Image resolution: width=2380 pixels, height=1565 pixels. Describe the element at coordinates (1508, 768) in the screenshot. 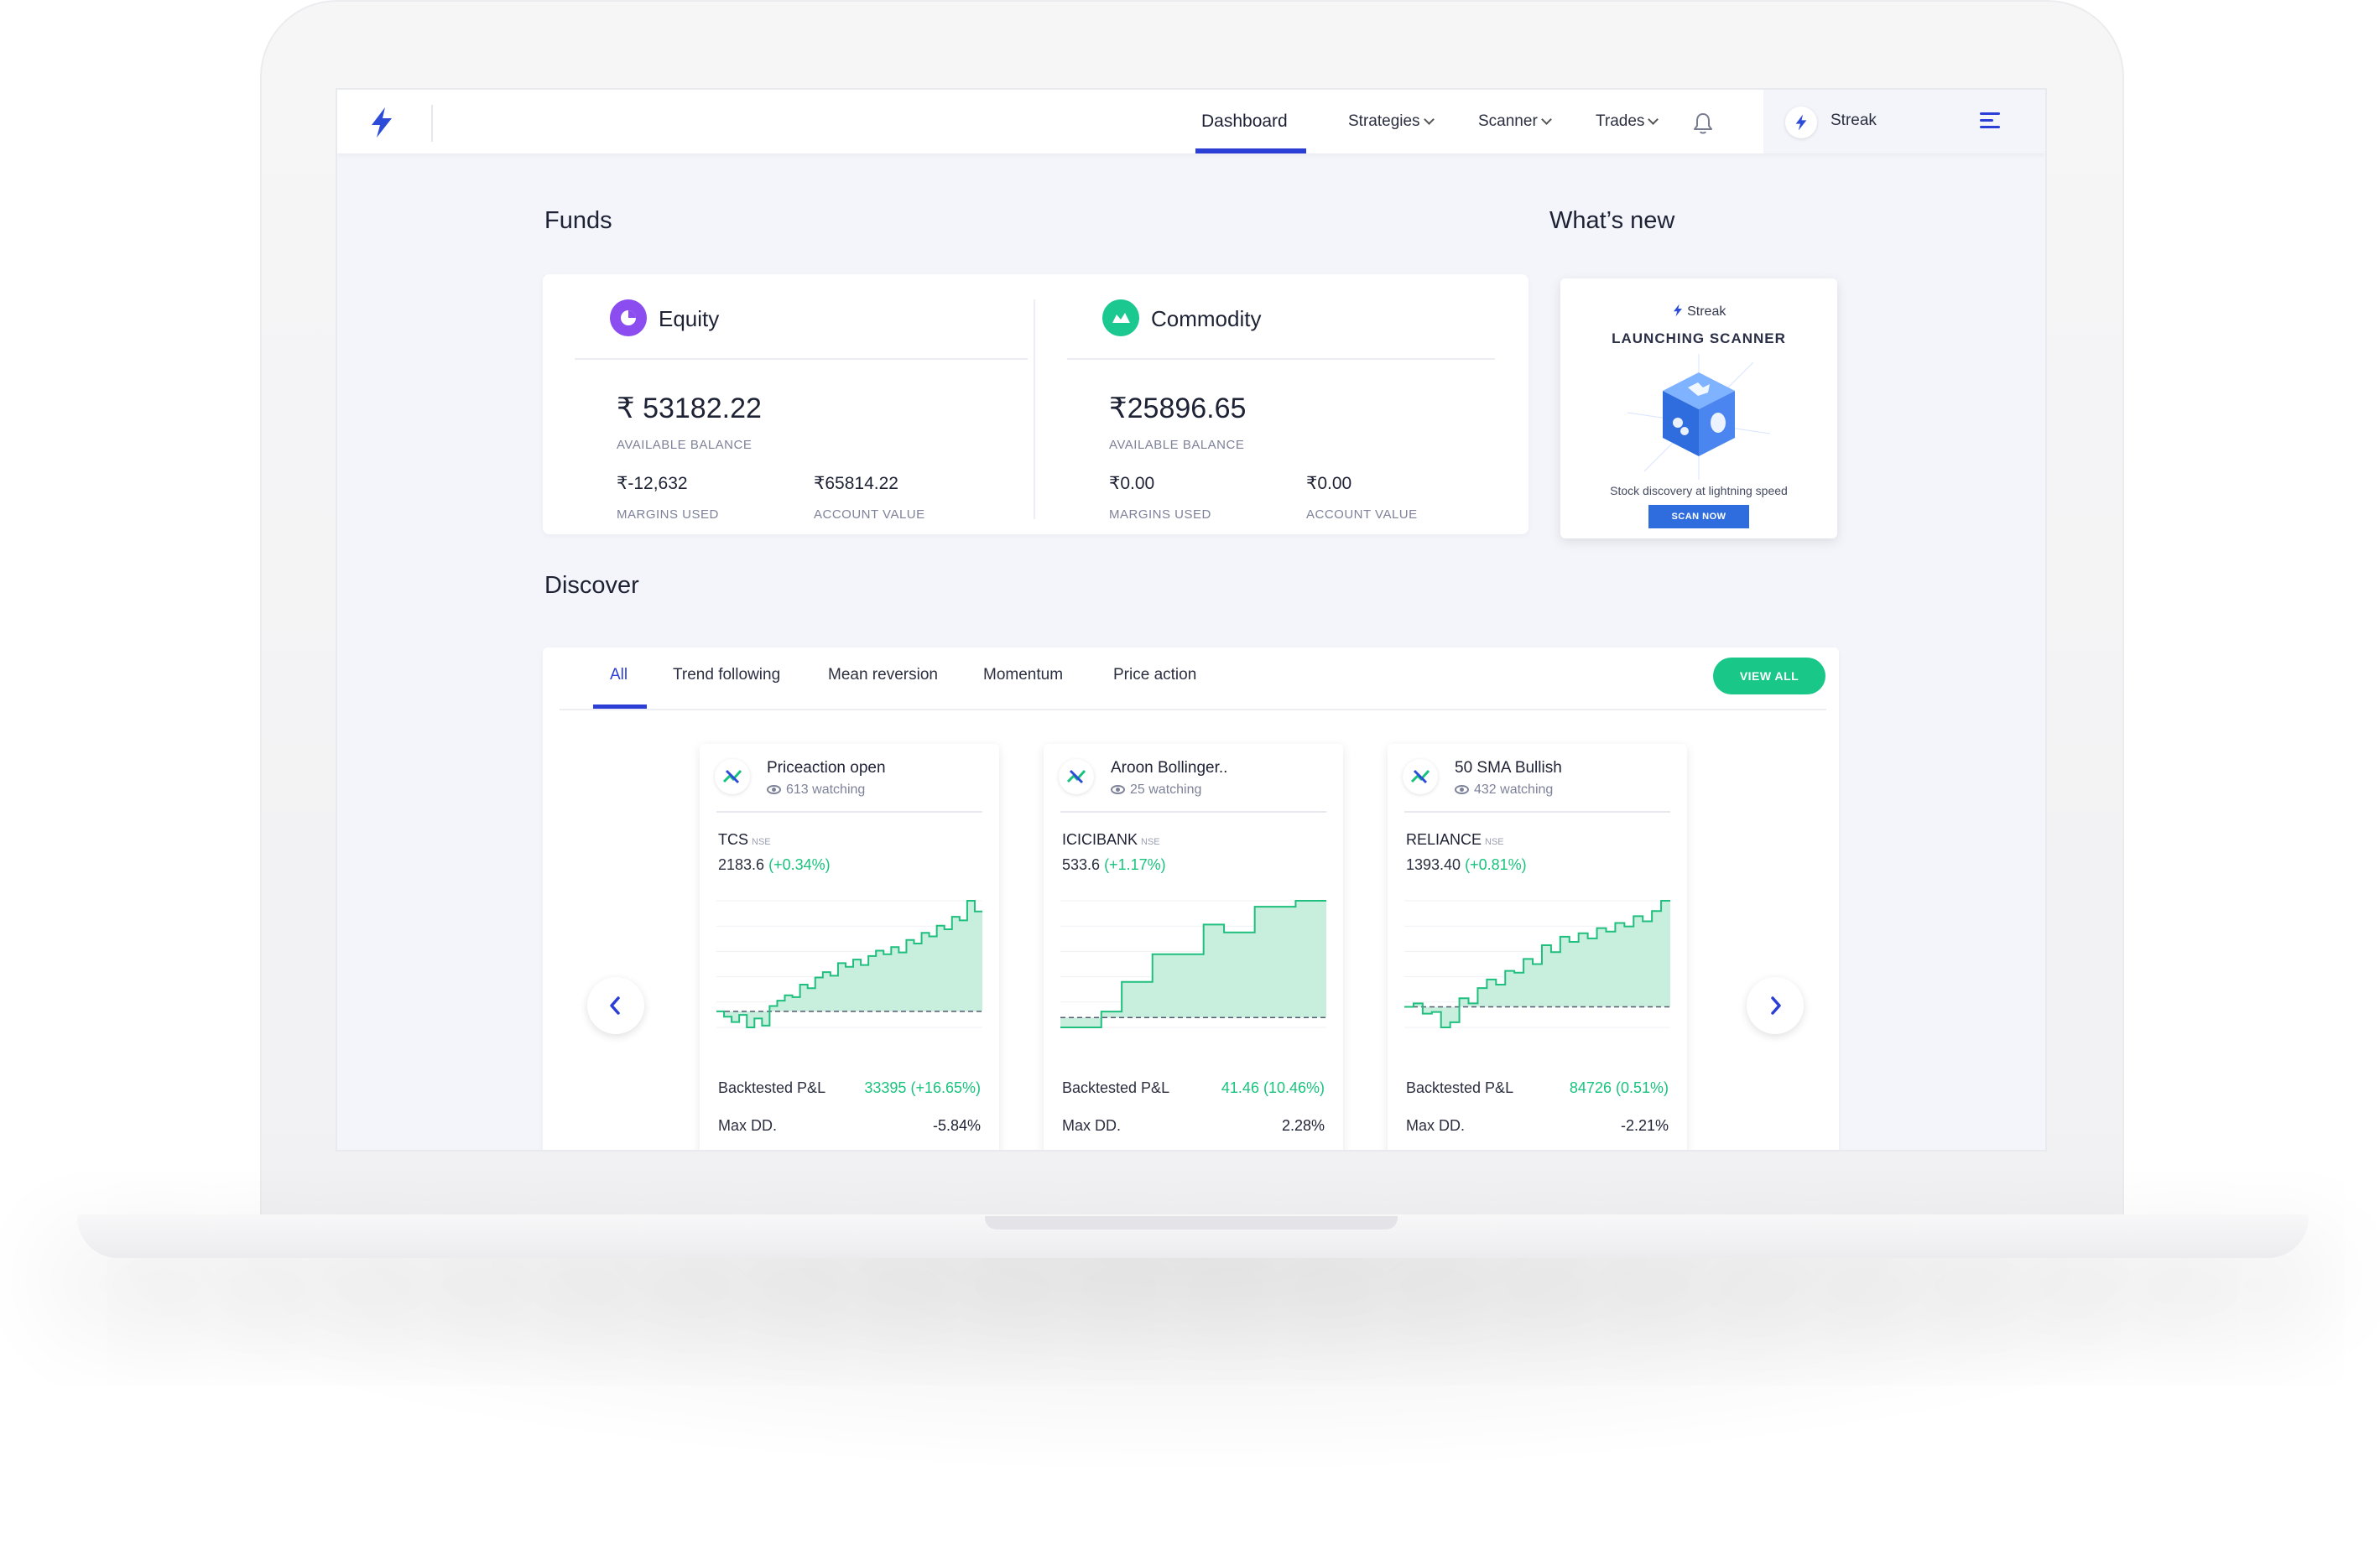

I see `strategy-name: 50 SMA Bullish` at that location.